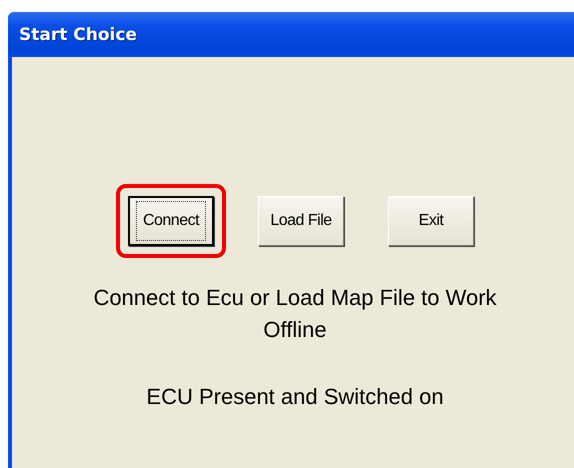  Describe the element at coordinates (295, 397) in the screenshot. I see `status-text: ECU Present and Switched on` at that location.